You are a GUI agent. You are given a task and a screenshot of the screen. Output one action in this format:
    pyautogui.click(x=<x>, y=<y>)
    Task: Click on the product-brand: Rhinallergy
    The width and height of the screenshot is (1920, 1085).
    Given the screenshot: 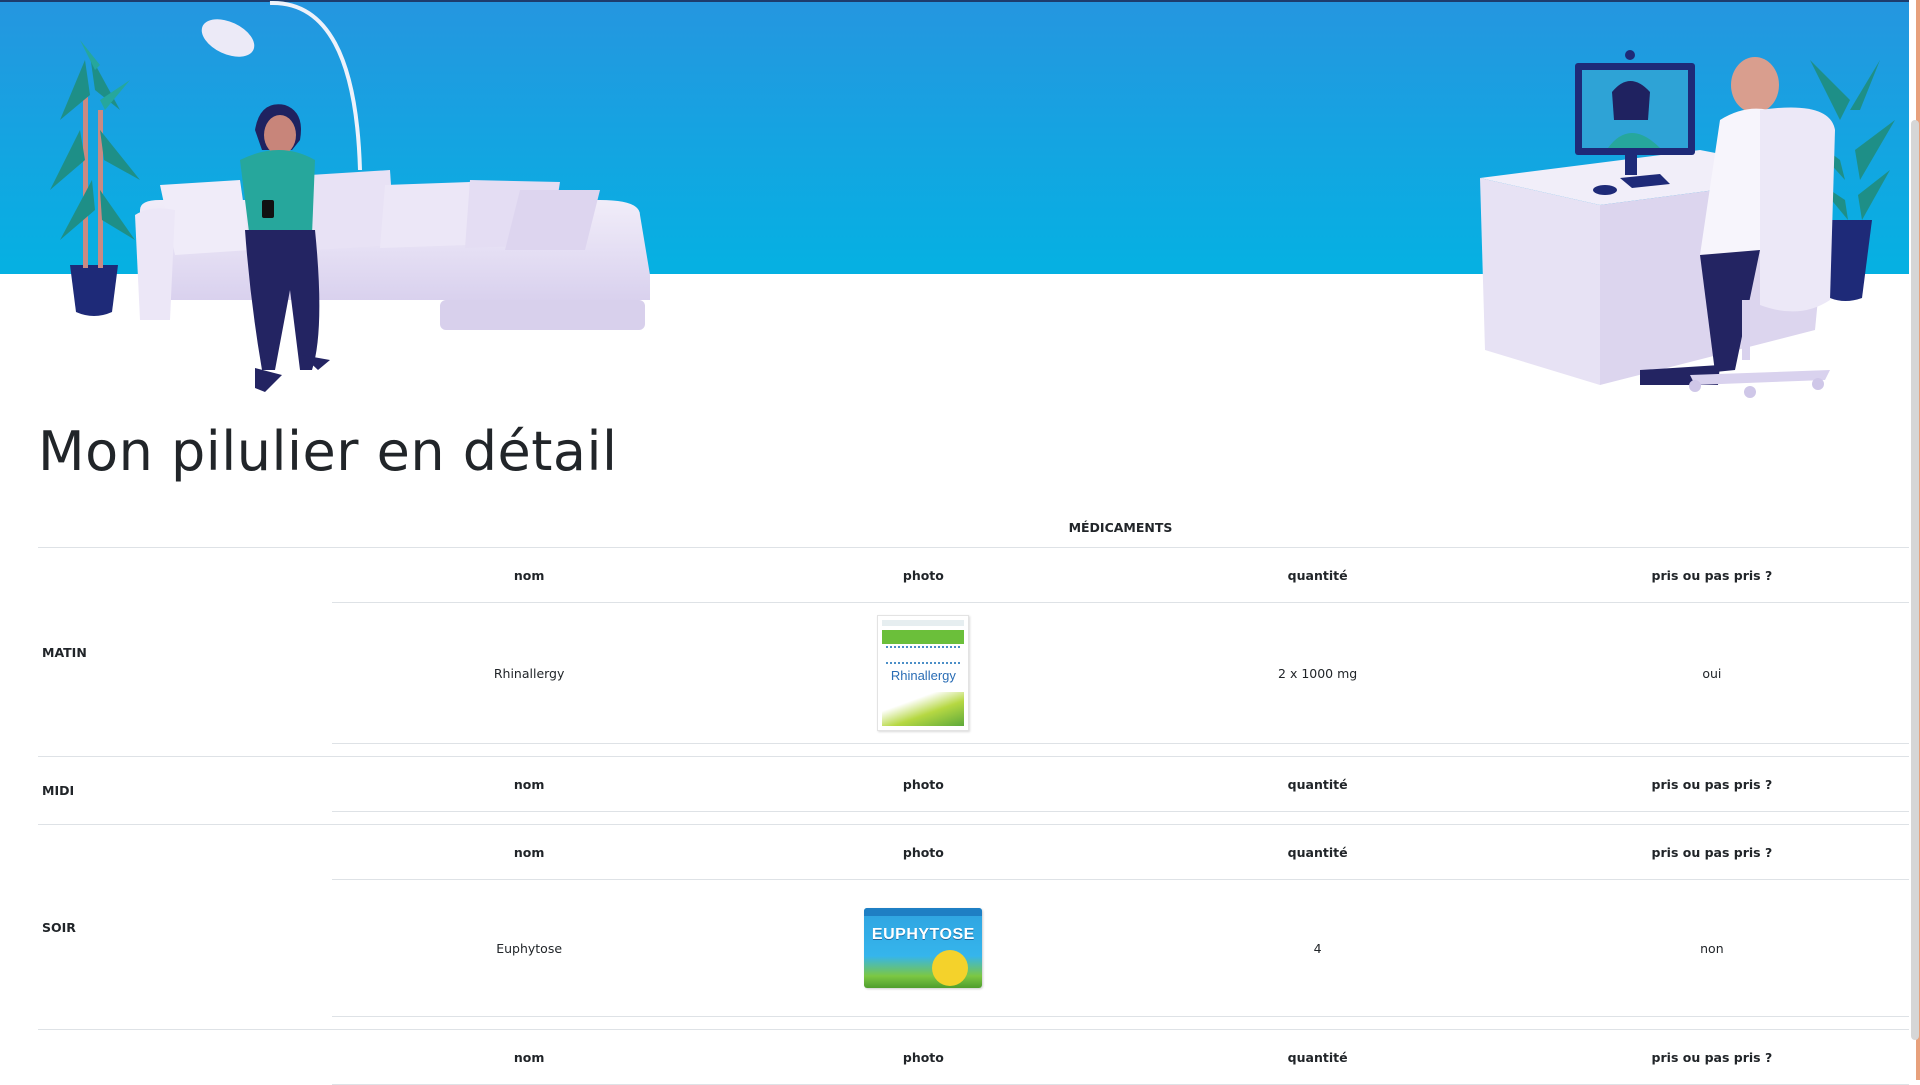 What is the action you would take?
    pyautogui.click(x=923, y=675)
    